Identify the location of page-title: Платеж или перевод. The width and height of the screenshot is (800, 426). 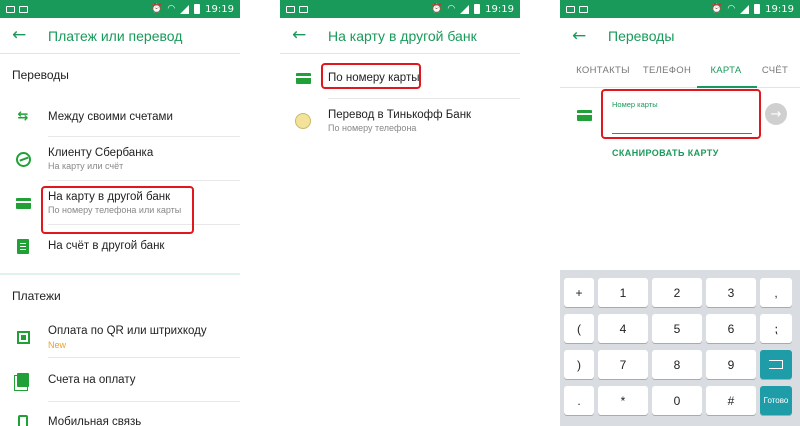
(115, 35).